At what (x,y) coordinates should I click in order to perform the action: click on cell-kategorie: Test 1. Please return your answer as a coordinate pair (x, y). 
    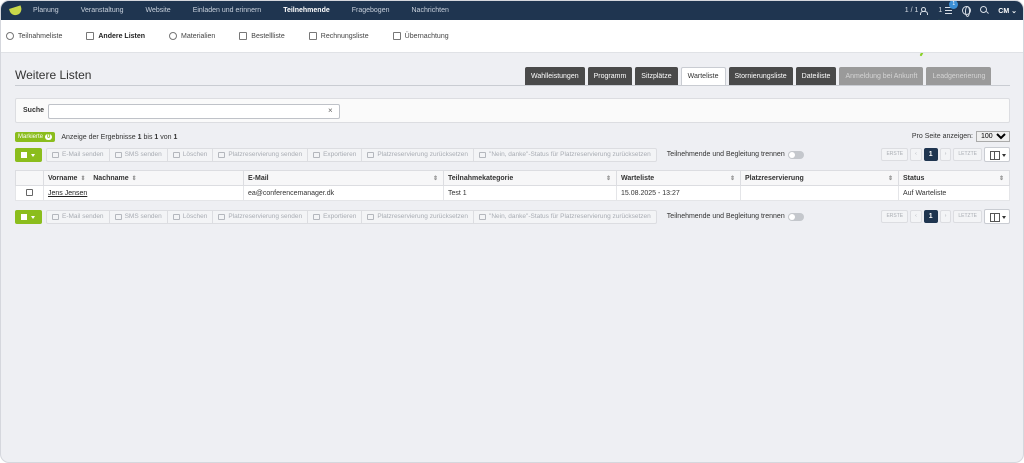
    Looking at the image, I should click on (530, 193).